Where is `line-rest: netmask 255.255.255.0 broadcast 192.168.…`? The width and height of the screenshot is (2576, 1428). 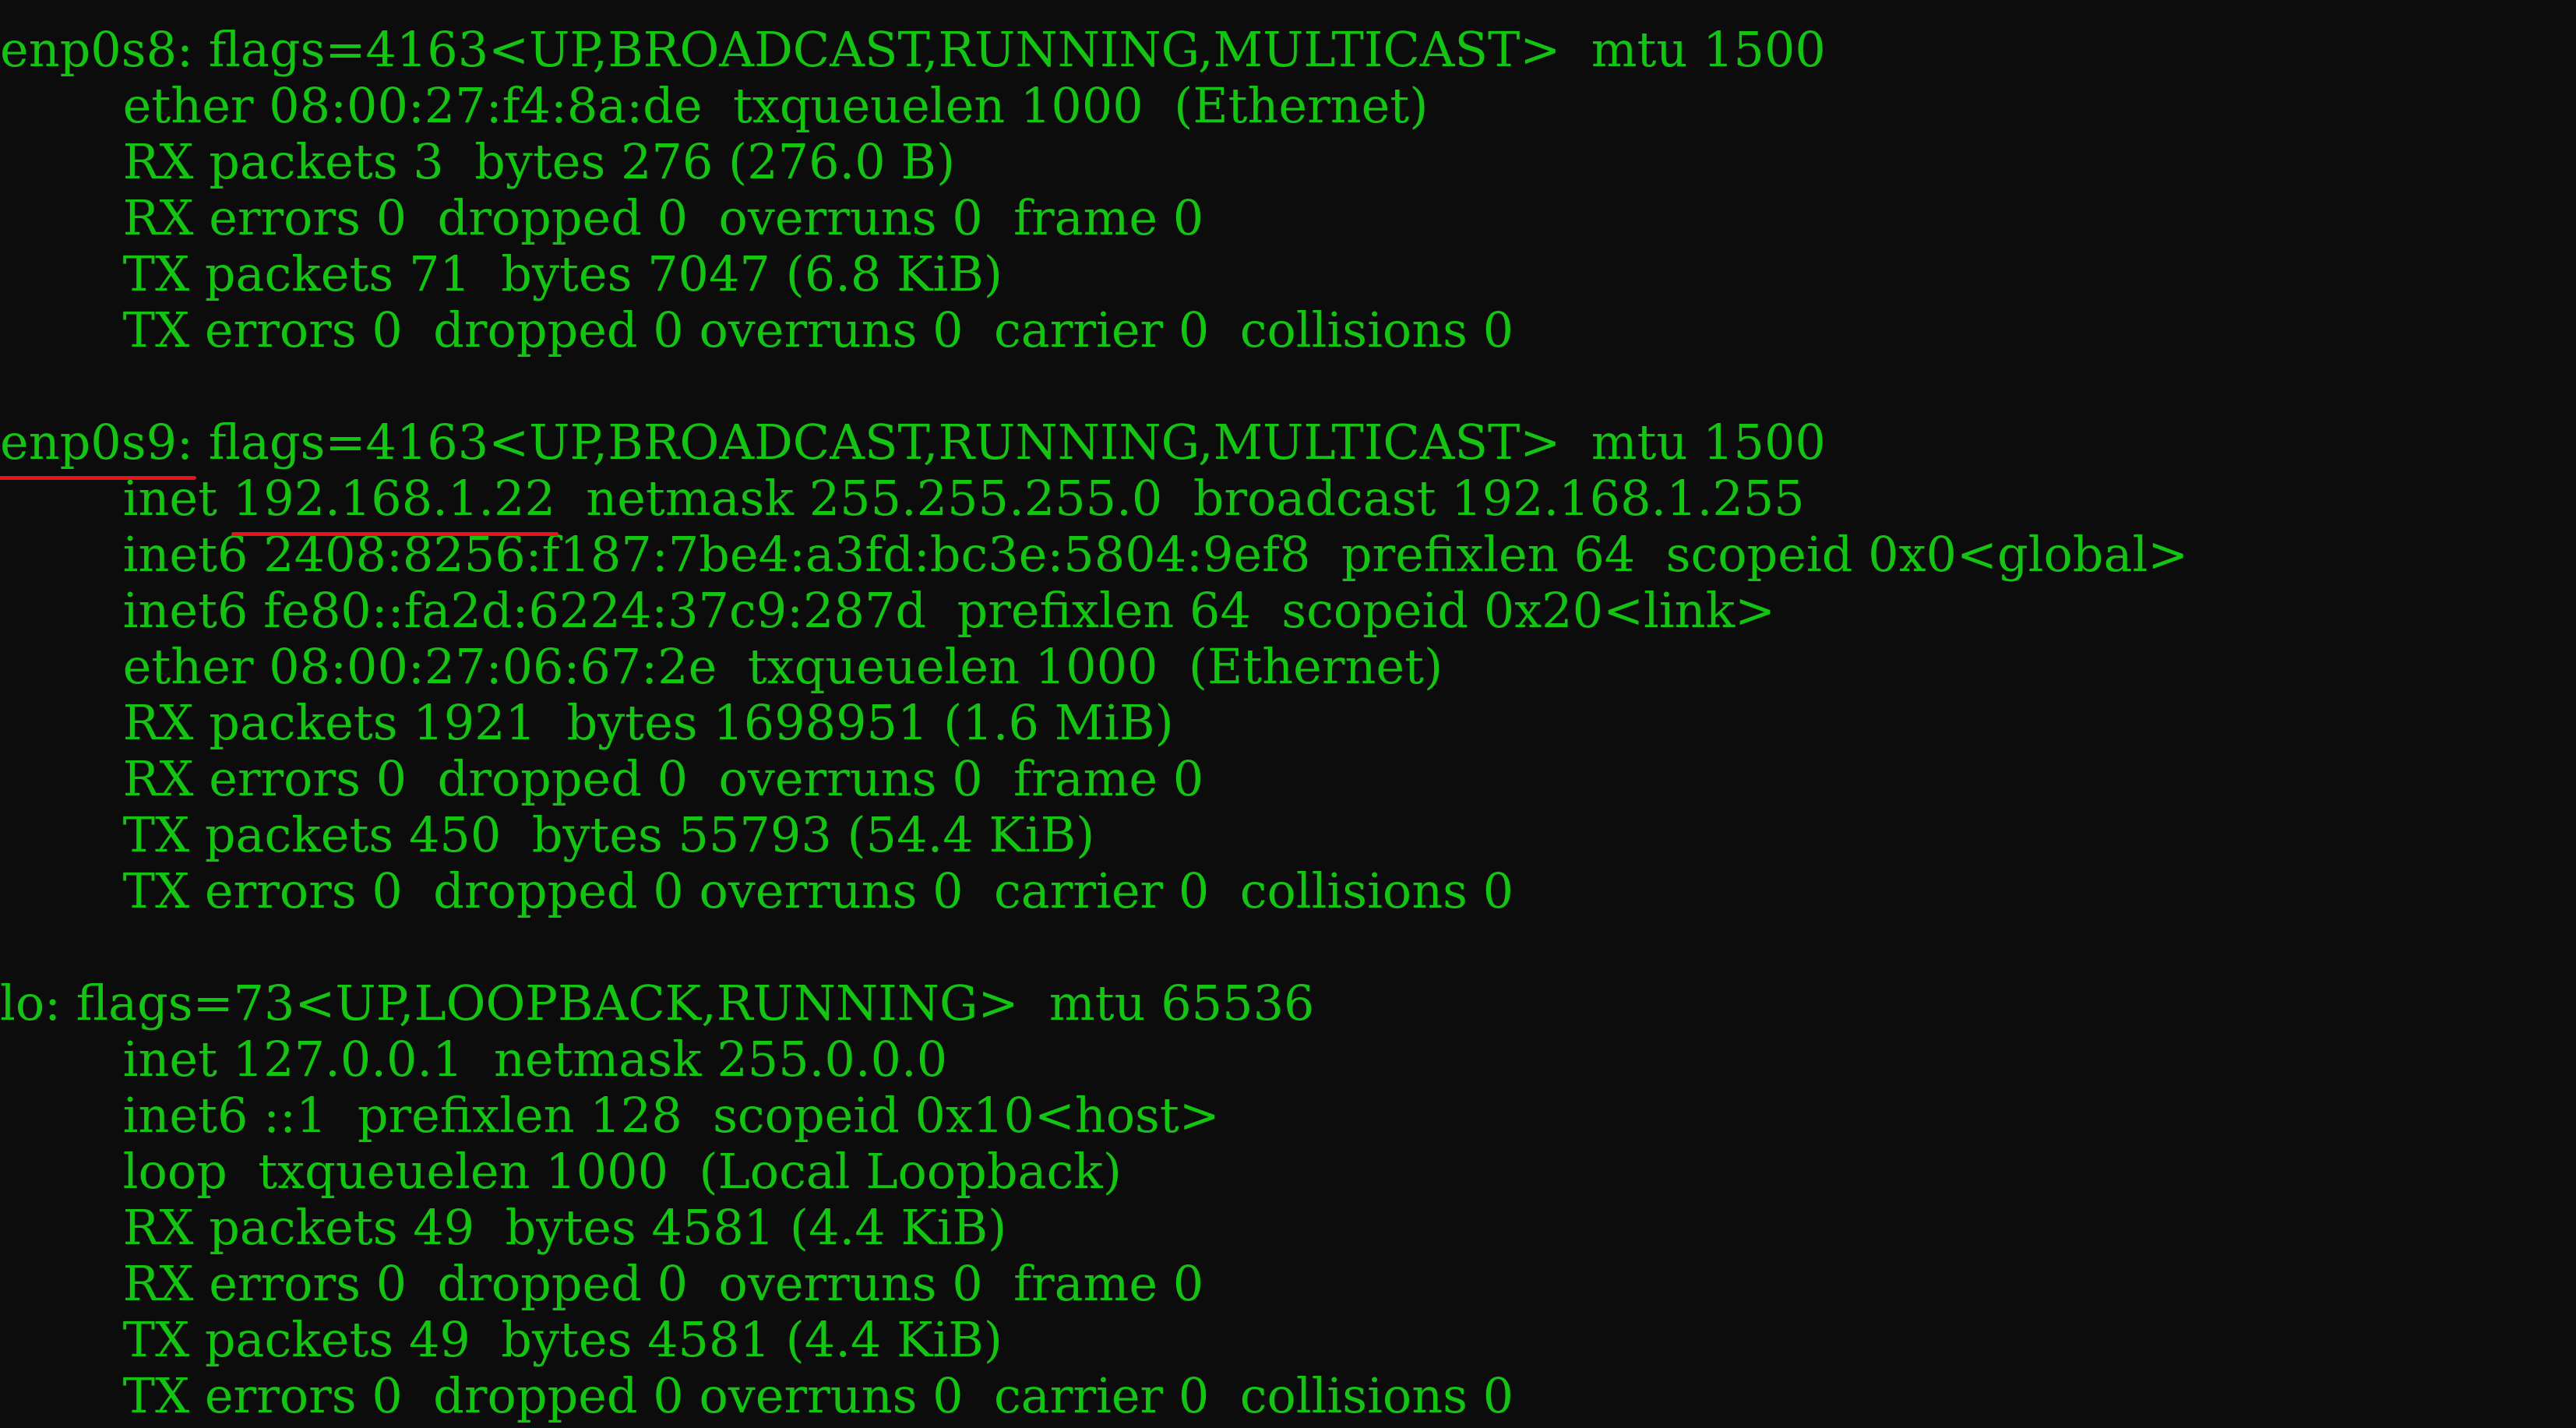
line-rest: netmask 255.255.255.0 broadcast 192.168.… is located at coordinates (1180, 499).